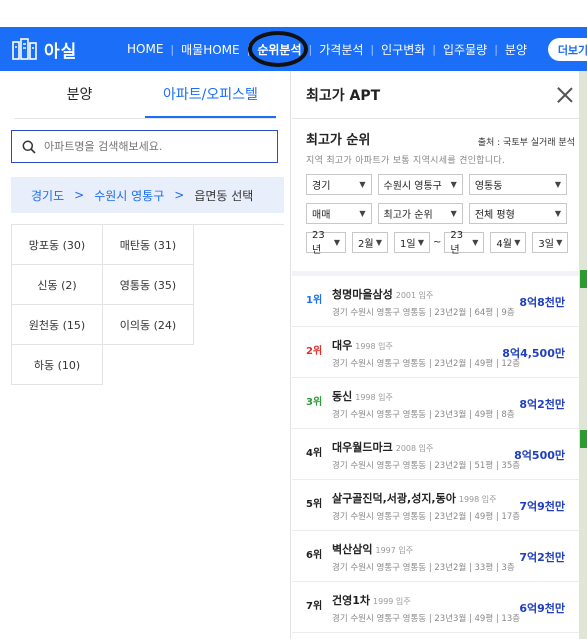  What do you see at coordinates (29, 147) in the screenshot?
I see `search-icon` at bounding box center [29, 147].